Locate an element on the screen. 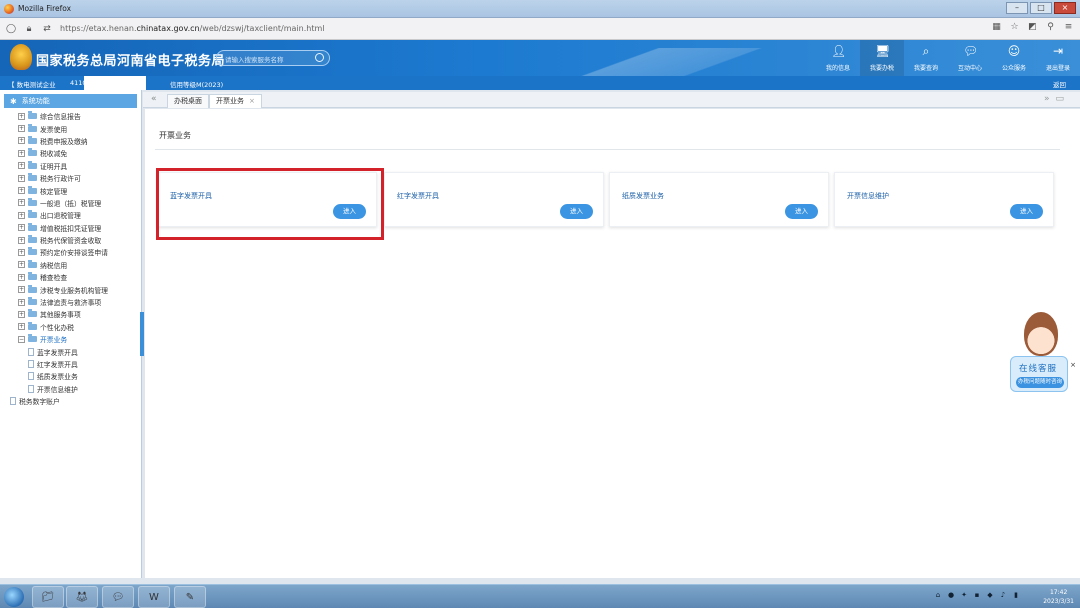  tray-icon: ✦ is located at coordinates (964, 595).